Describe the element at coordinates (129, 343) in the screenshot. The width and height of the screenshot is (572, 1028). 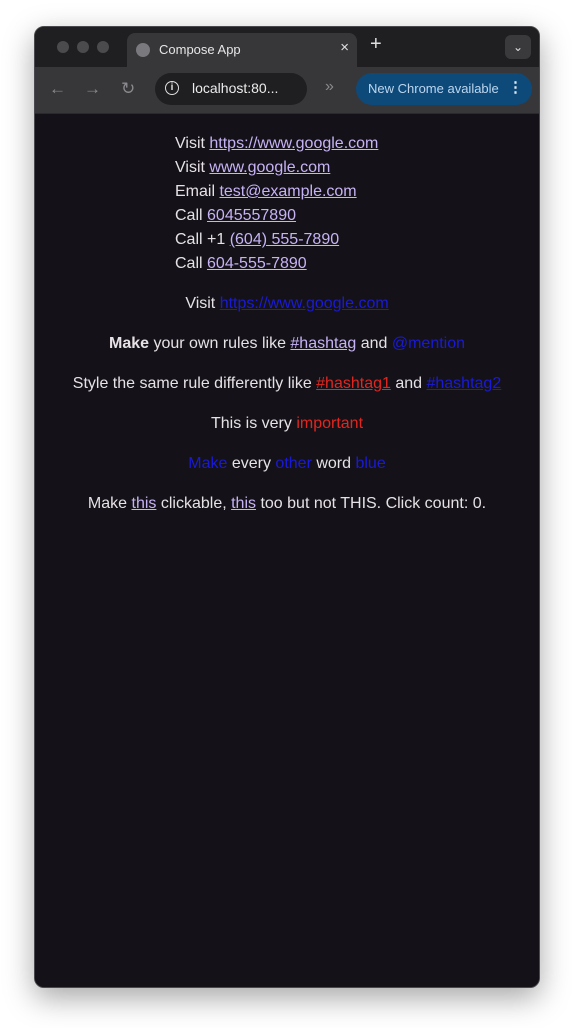
I see `make-bold-text: Make` at that location.